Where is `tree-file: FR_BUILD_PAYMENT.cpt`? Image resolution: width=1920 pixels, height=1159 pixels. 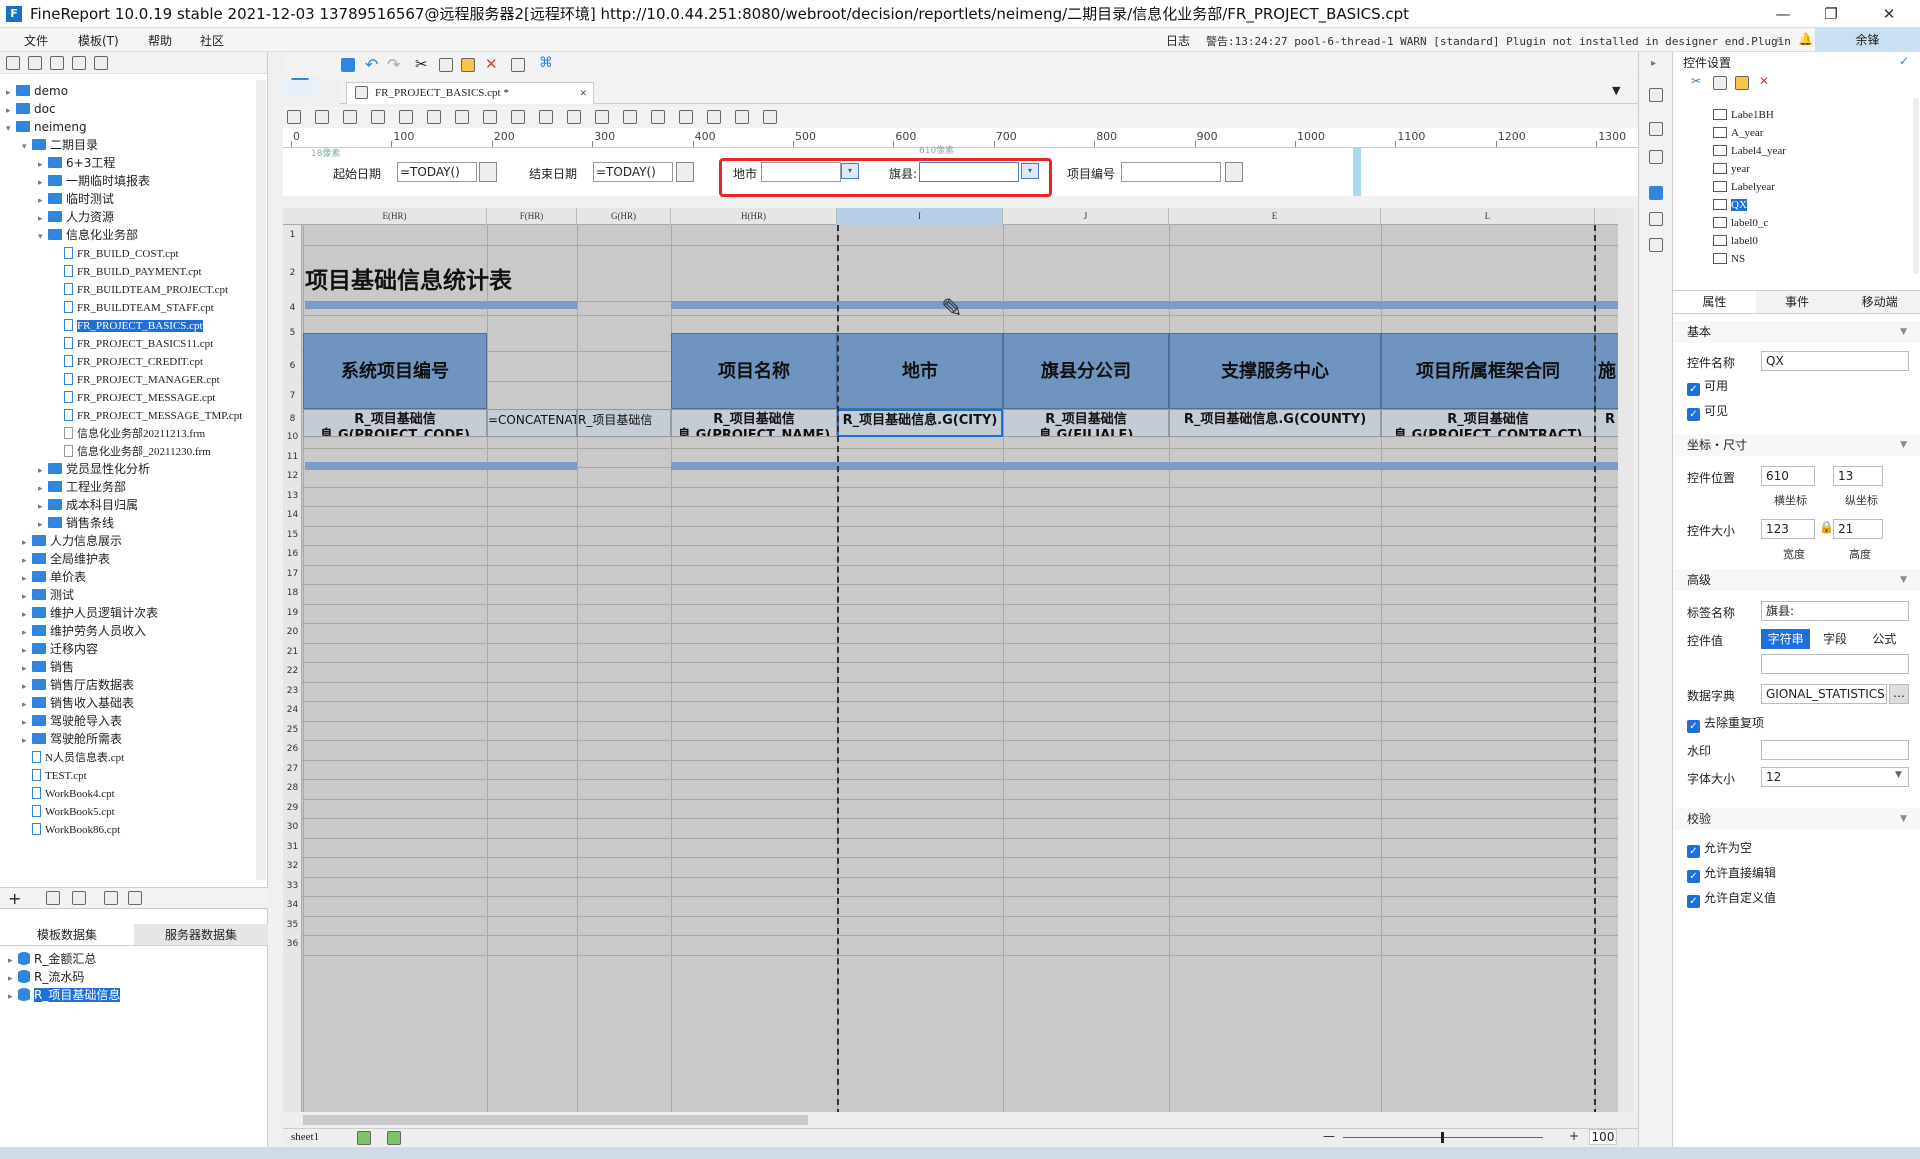
tree-file: FR_BUILD_PAYMENT.cpt is located at coordinates (128, 271).